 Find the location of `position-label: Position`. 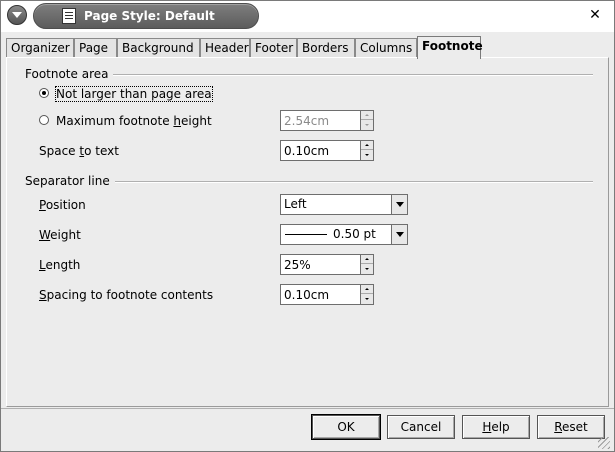

position-label: Position is located at coordinates (62, 205).